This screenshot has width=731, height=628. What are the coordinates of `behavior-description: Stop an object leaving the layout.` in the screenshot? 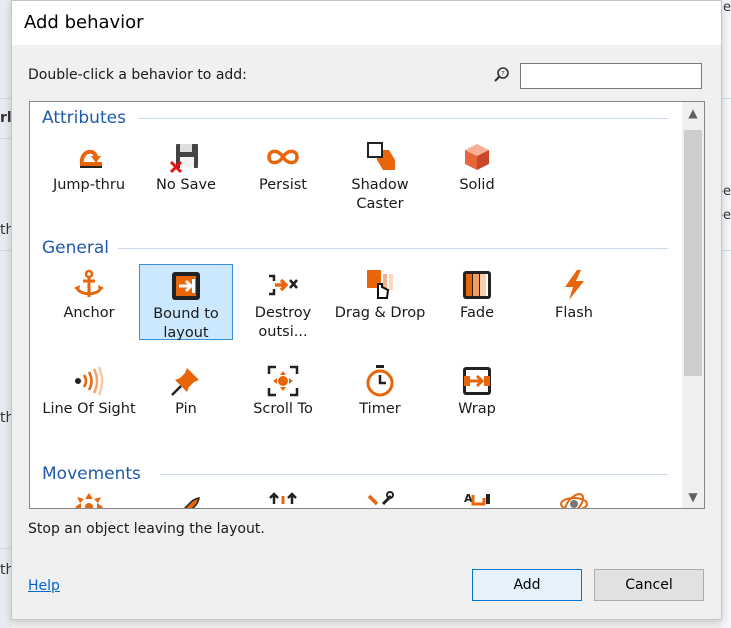 It's located at (146, 529).